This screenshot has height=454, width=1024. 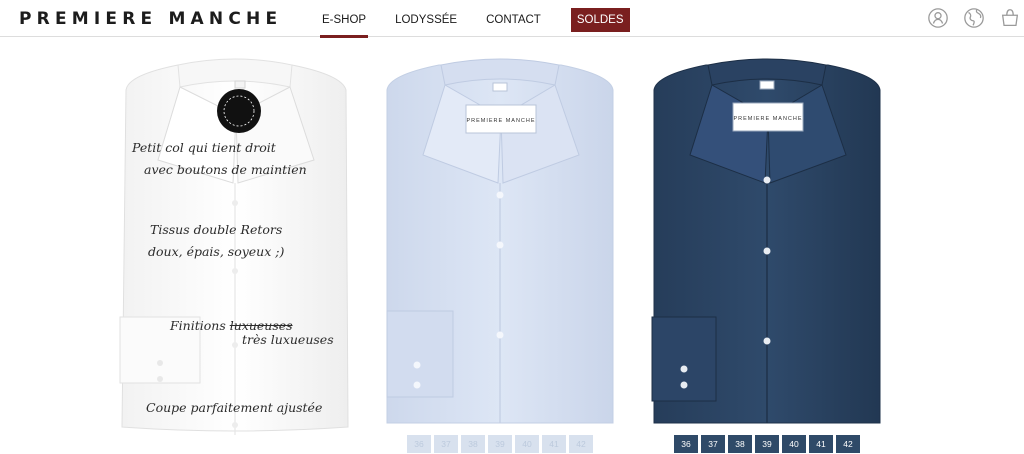 I want to click on annotation-fabric-1: Tissus double Retors, so click(x=216, y=229).